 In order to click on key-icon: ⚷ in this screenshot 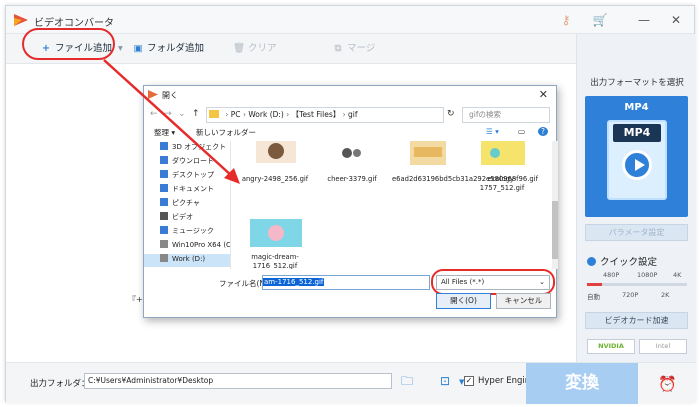, I will do `click(566, 20)`.